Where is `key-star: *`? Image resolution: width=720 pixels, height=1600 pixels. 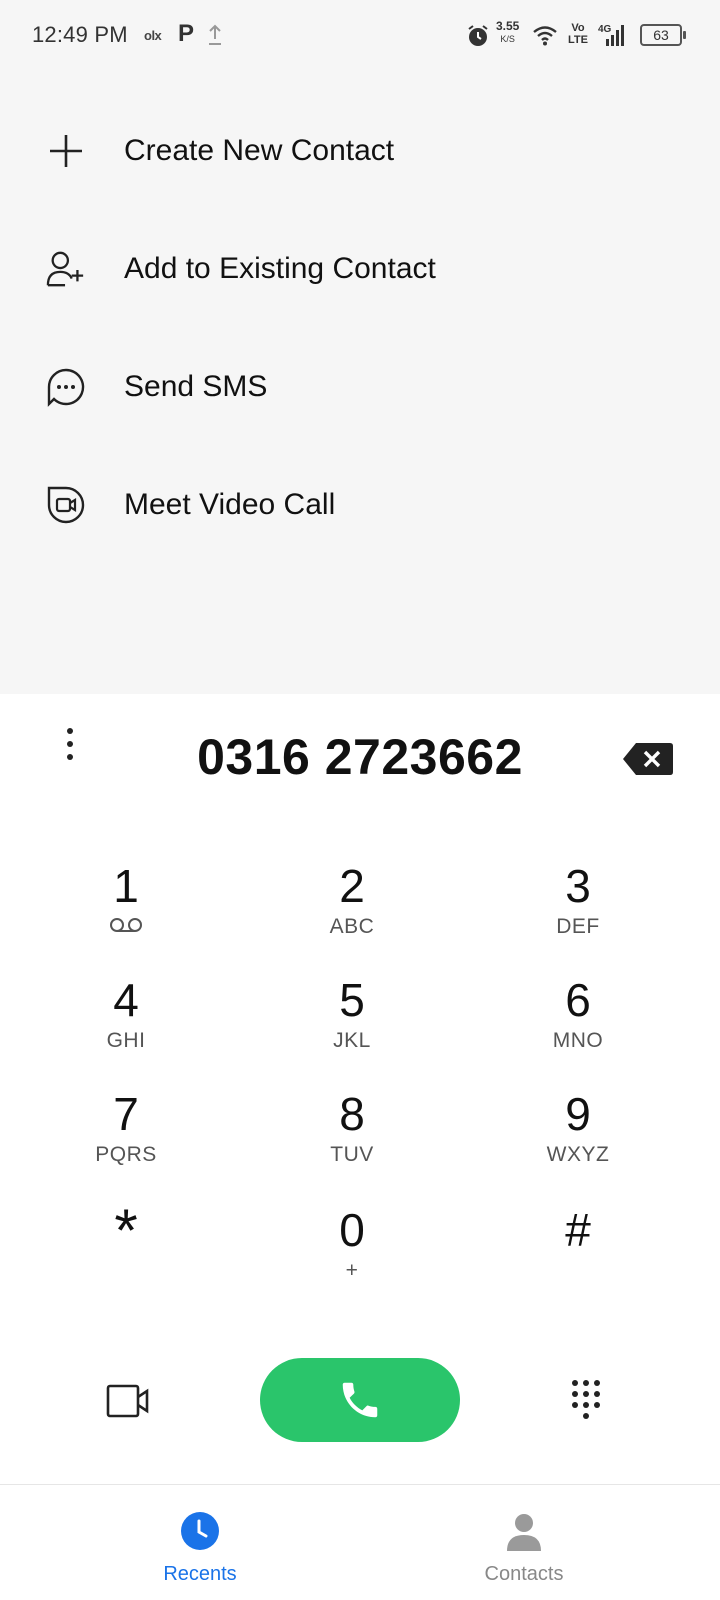 key-star: * is located at coordinates (126, 1251).